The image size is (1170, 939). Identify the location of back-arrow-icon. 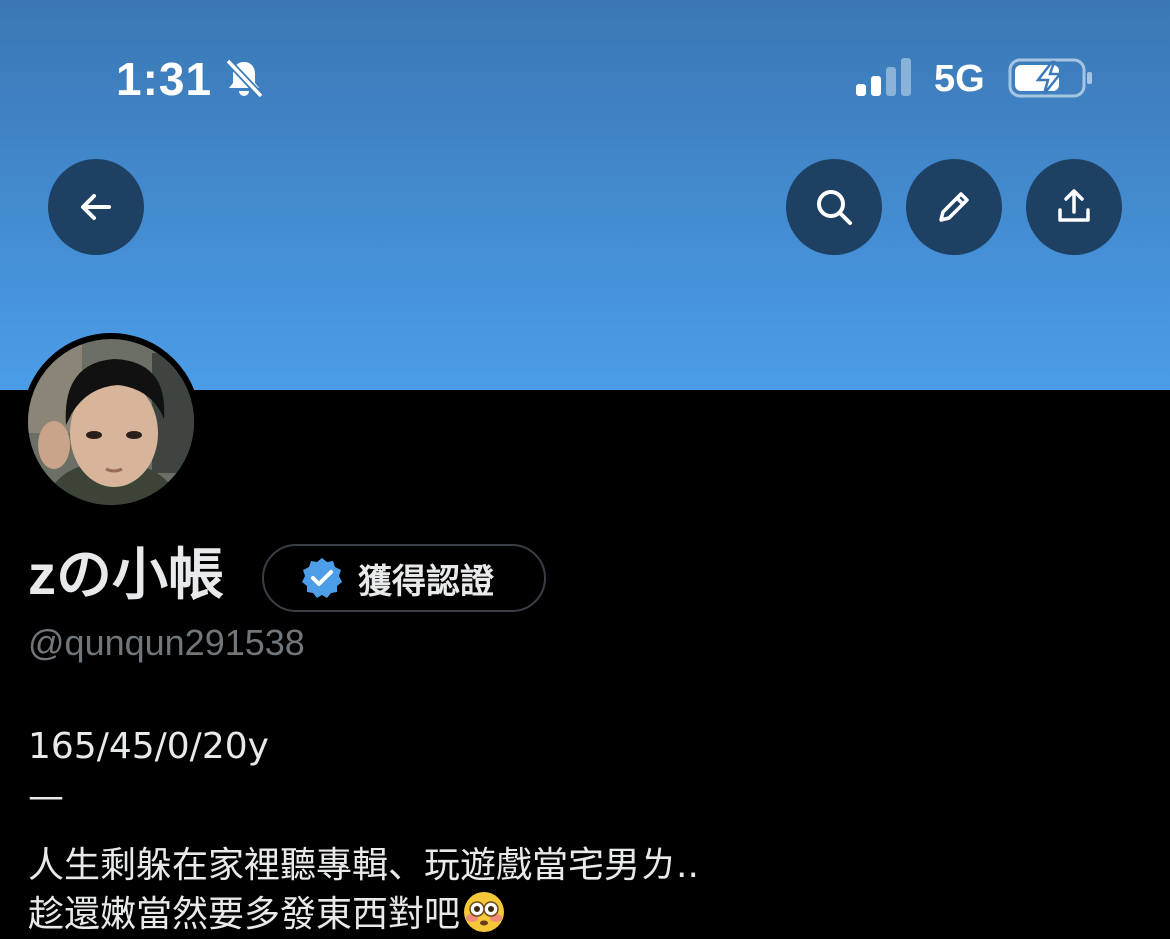
(96, 207).